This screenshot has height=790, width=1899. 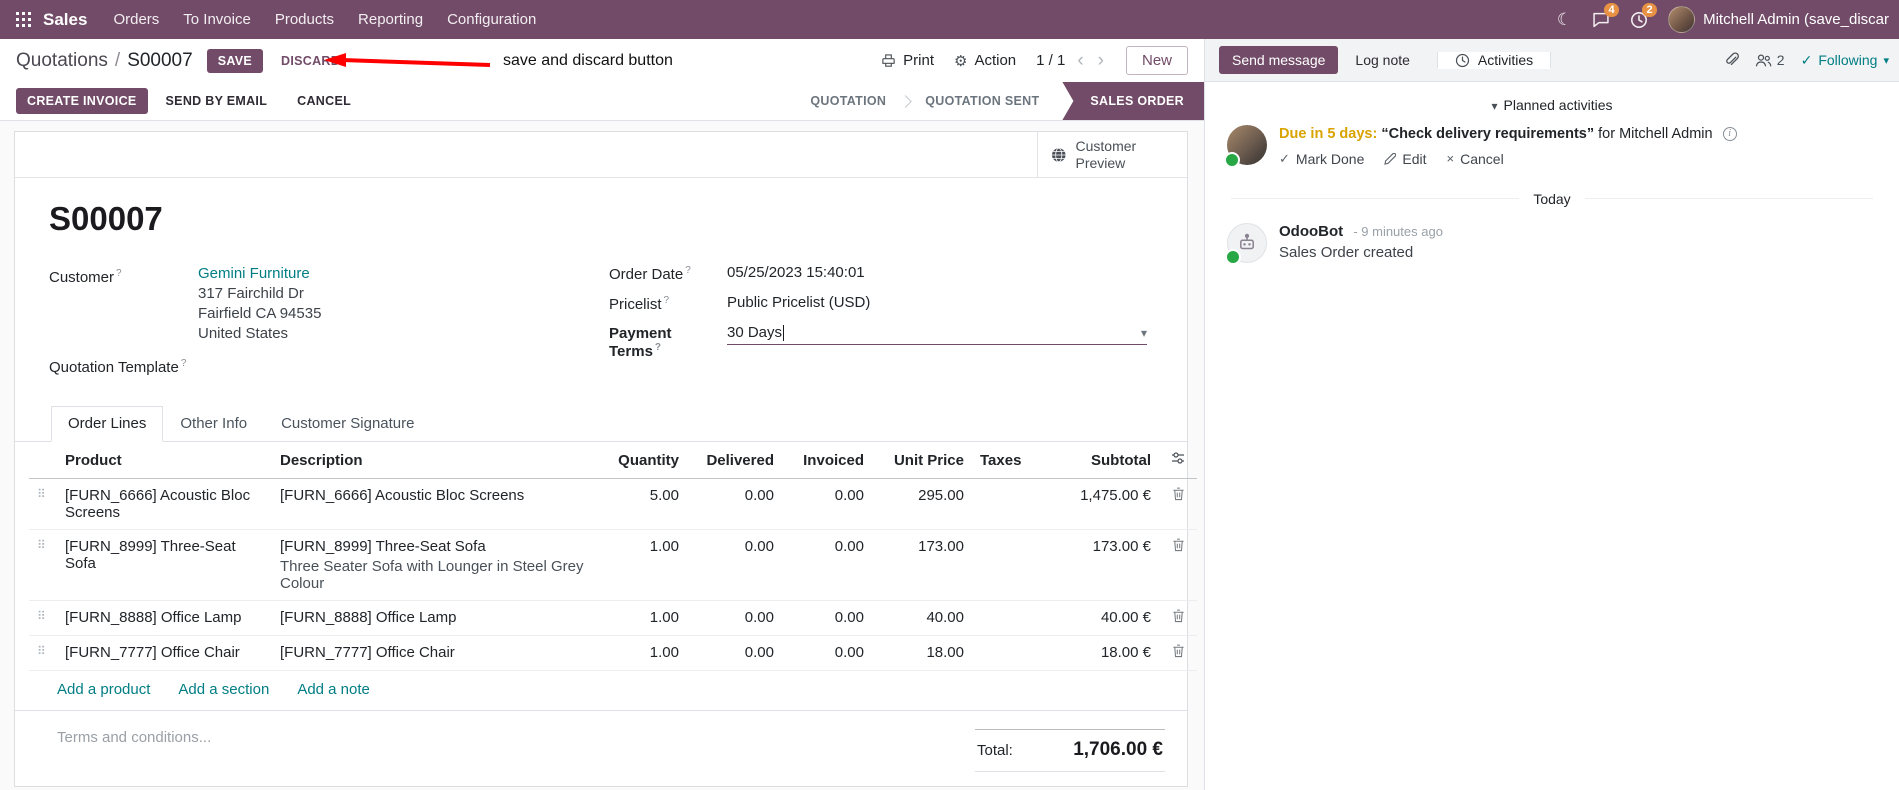 What do you see at coordinates (437, 460) in the screenshot?
I see `header-description: Description` at bounding box center [437, 460].